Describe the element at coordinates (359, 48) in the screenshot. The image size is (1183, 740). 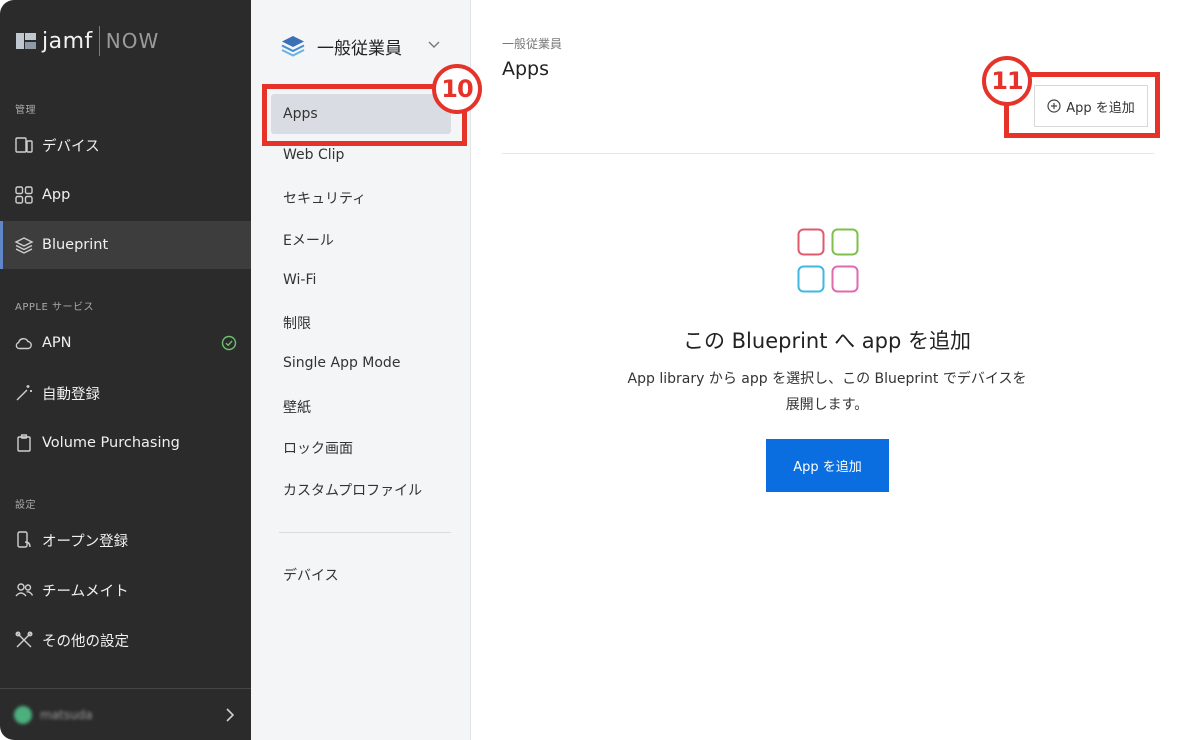
I see `blueprint-name: 一般従業員` at that location.